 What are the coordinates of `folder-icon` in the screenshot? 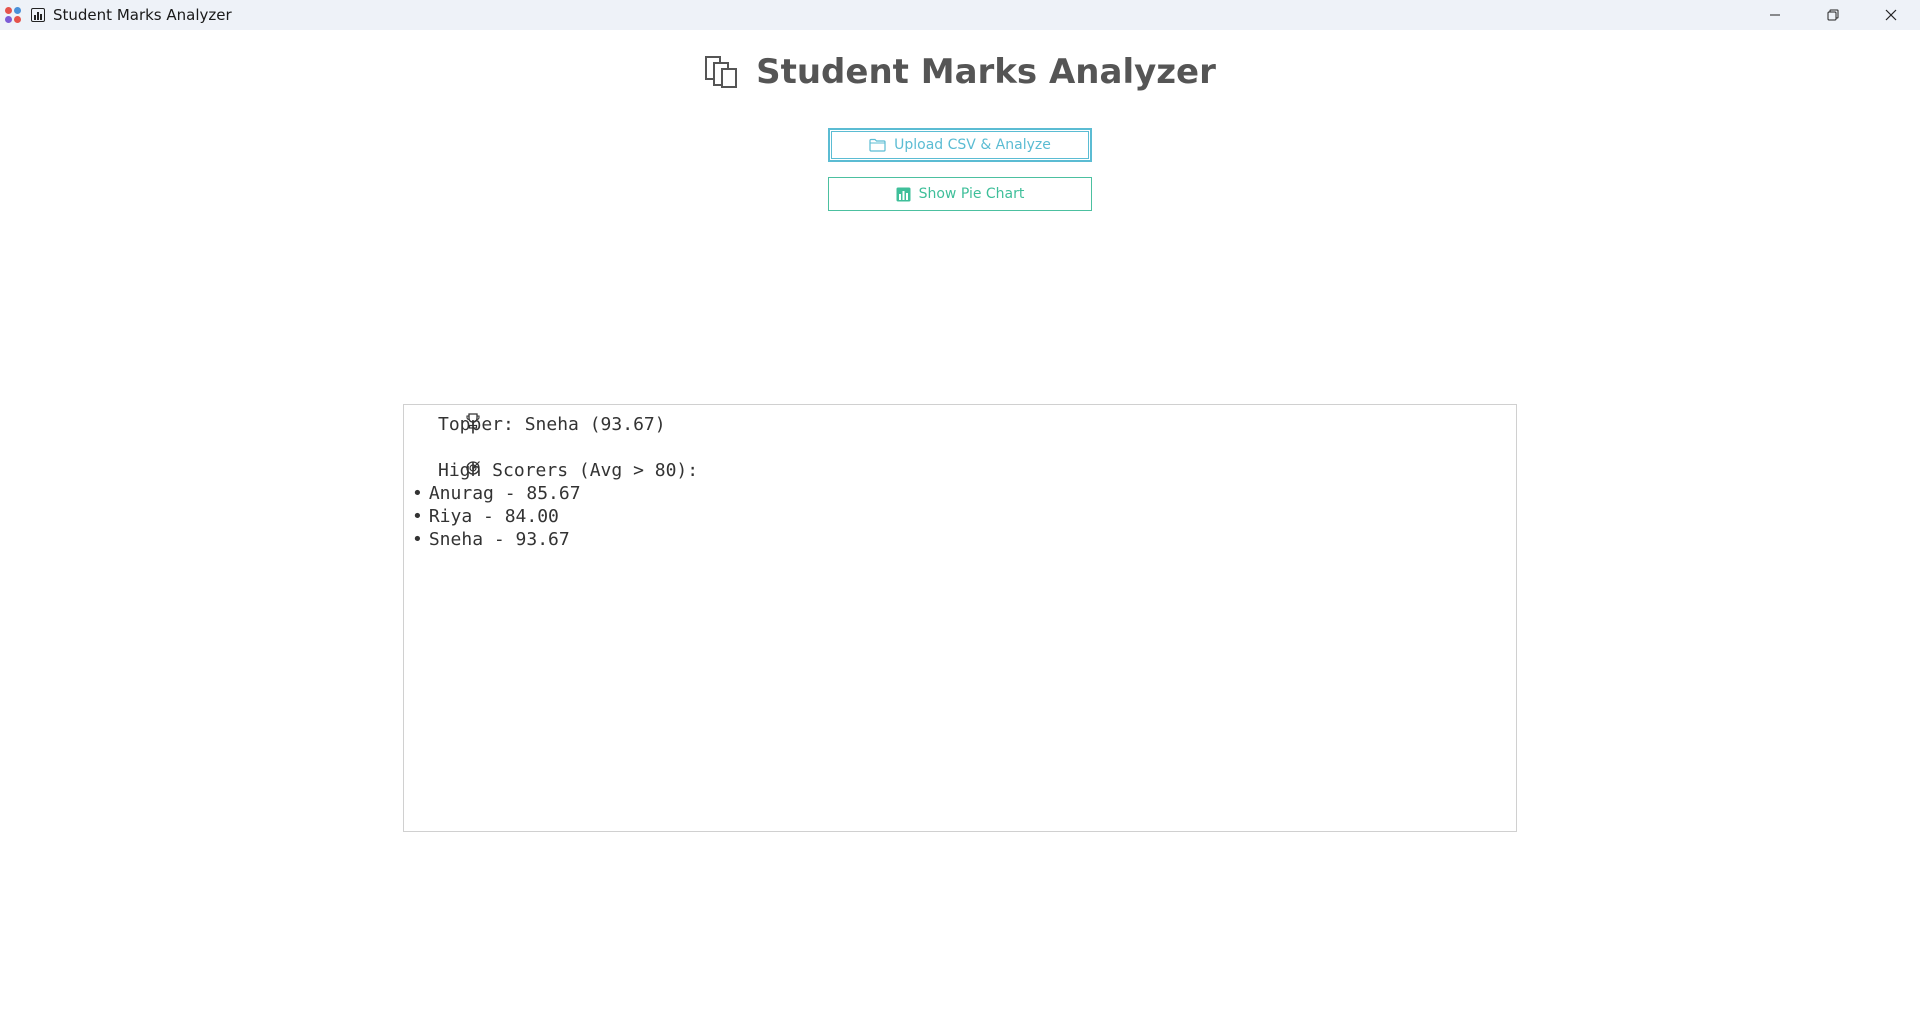 It's located at (877, 145).